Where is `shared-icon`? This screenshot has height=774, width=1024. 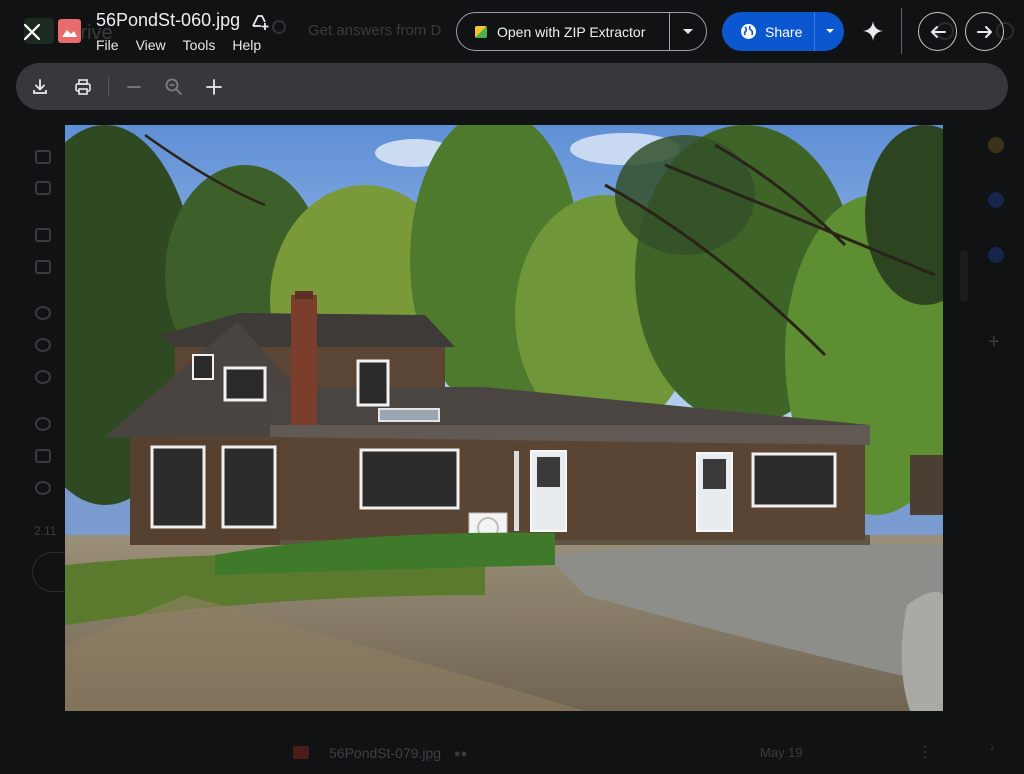
shared-icon is located at coordinates (43, 313).